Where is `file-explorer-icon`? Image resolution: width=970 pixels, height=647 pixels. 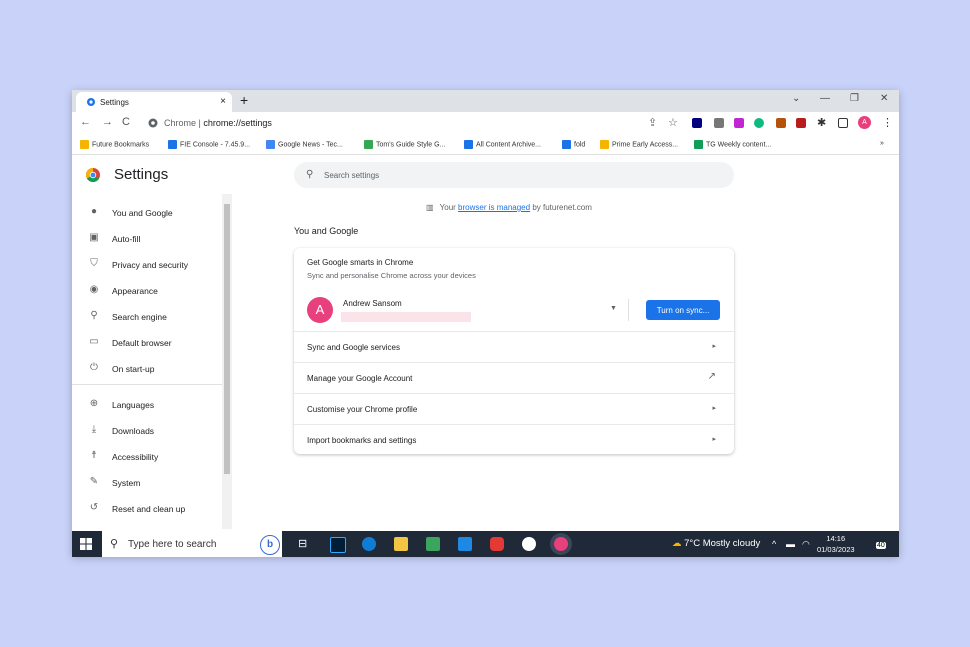
file-explorer-icon is located at coordinates (401, 544).